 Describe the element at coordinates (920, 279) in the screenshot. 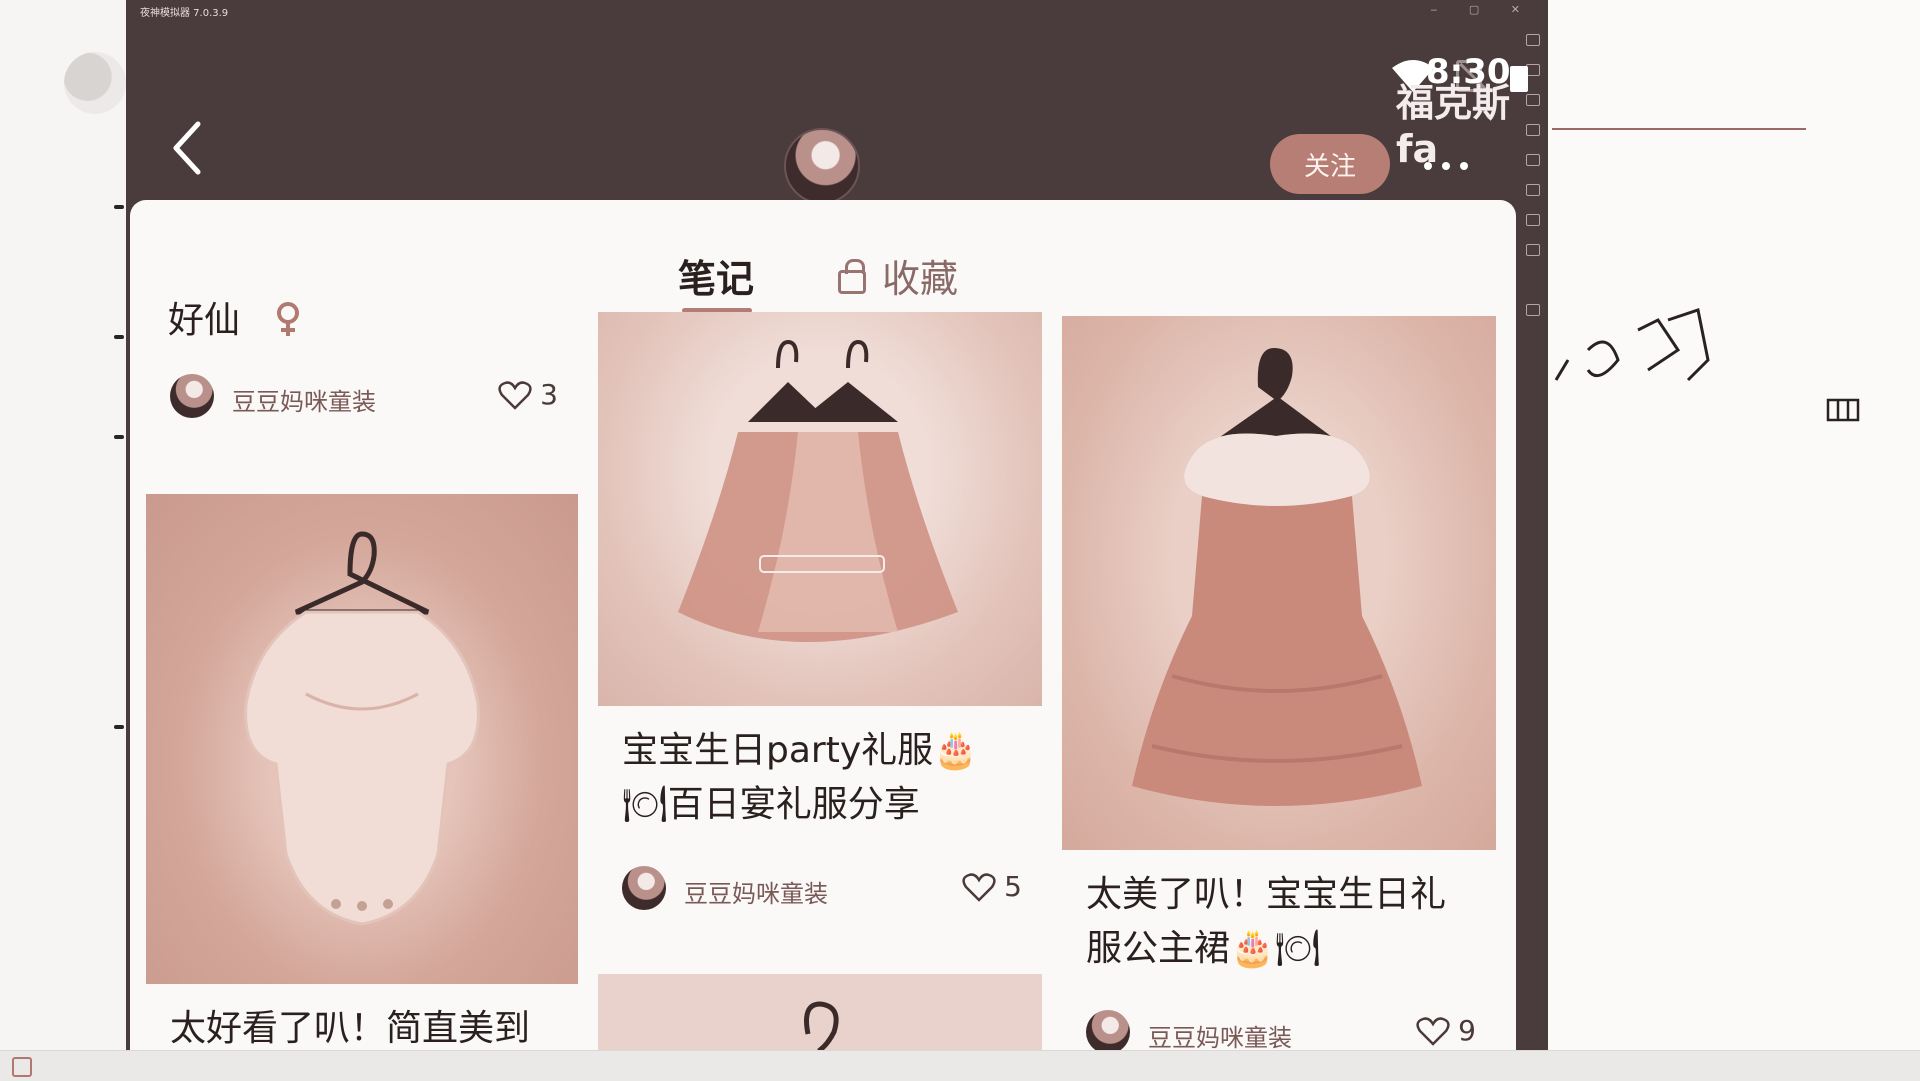

I see `tab-favorites-label: 收藏` at that location.